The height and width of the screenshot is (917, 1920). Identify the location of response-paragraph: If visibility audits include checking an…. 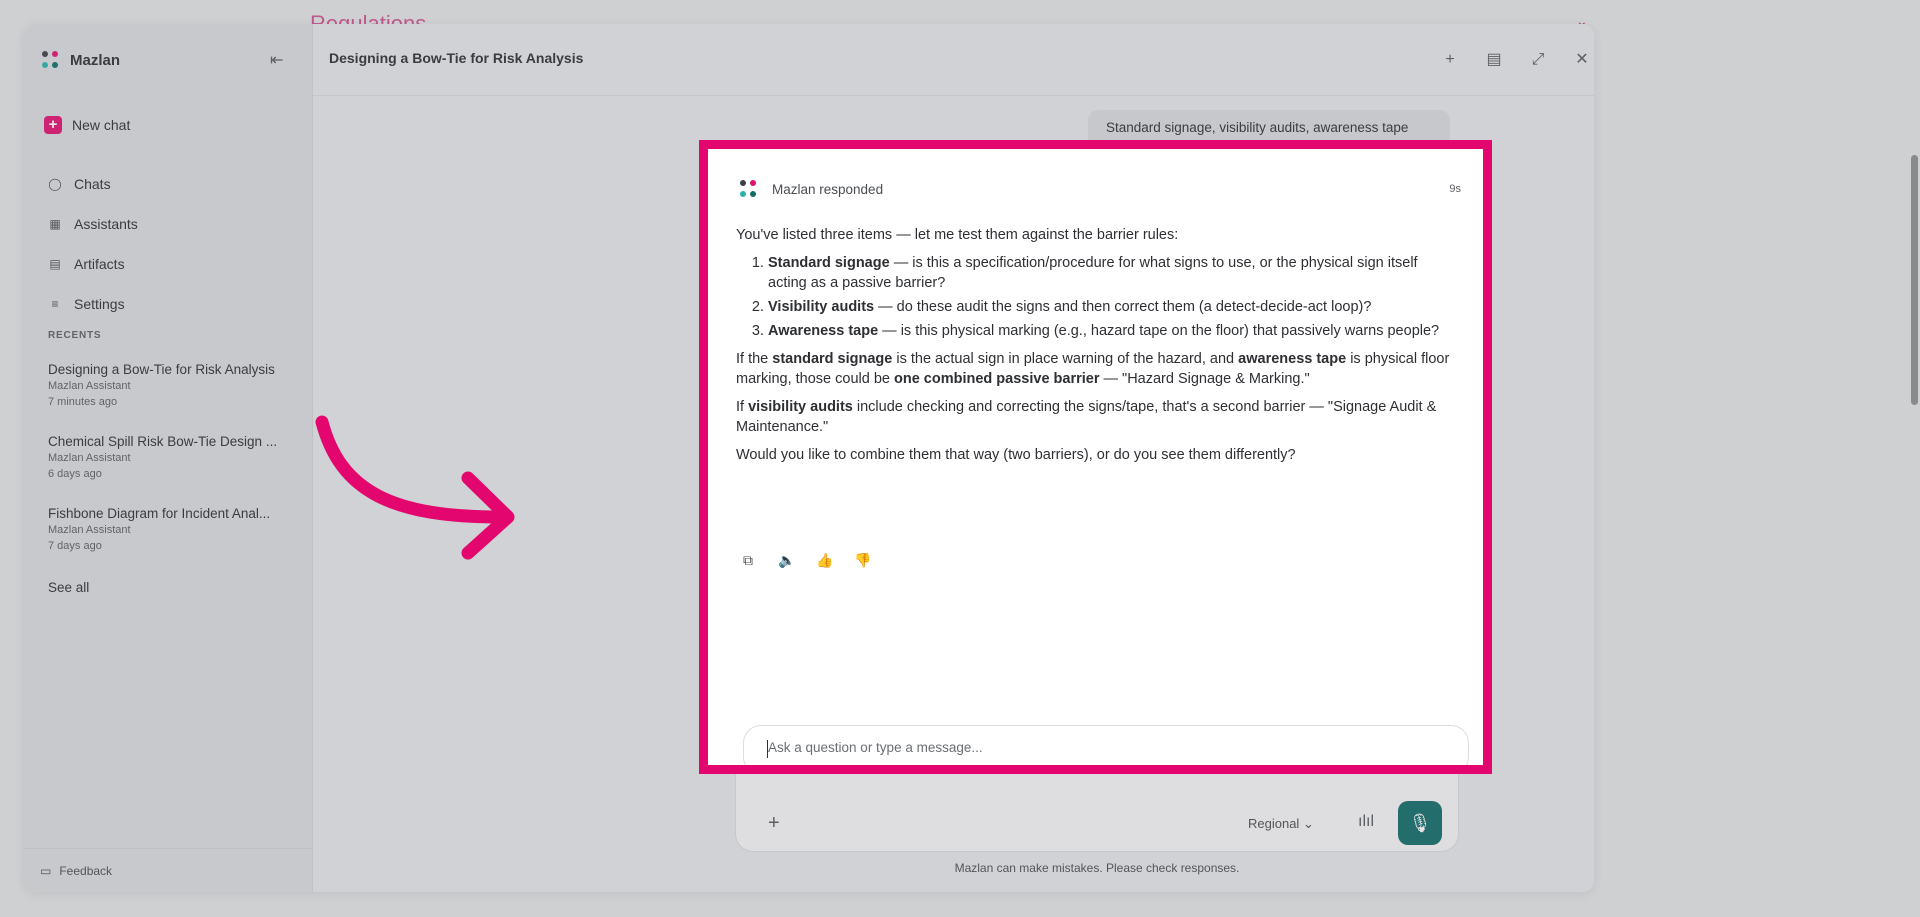
(1096, 417).